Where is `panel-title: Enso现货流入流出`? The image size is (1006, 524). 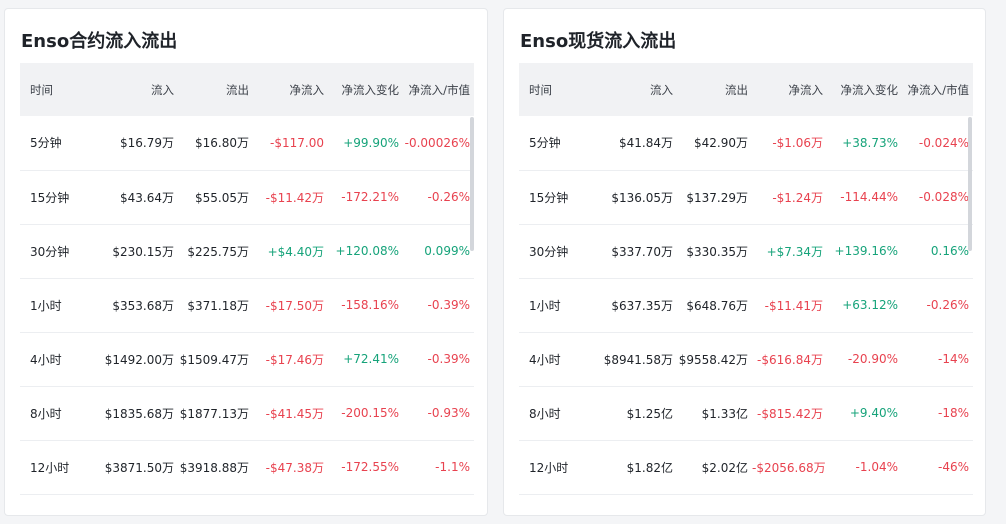
panel-title: Enso现货流入流出 is located at coordinates (598, 41).